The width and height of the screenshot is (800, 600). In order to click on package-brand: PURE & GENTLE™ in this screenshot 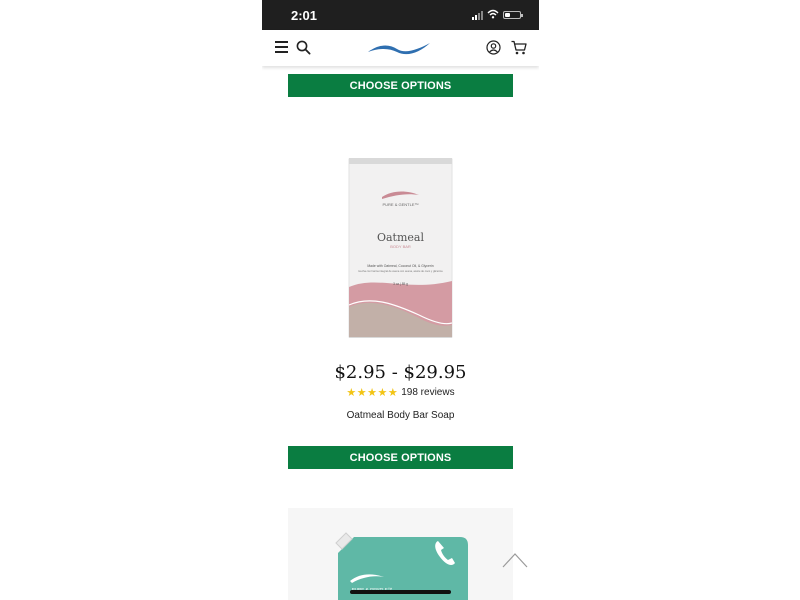, I will do `click(400, 204)`.